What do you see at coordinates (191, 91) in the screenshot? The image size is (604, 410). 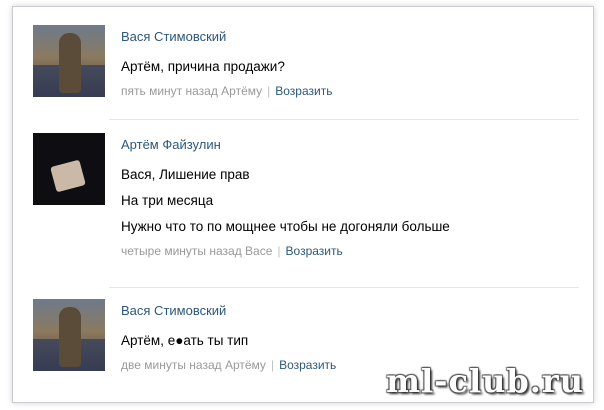 I see `comment-time: пять минут назад Артёму` at bounding box center [191, 91].